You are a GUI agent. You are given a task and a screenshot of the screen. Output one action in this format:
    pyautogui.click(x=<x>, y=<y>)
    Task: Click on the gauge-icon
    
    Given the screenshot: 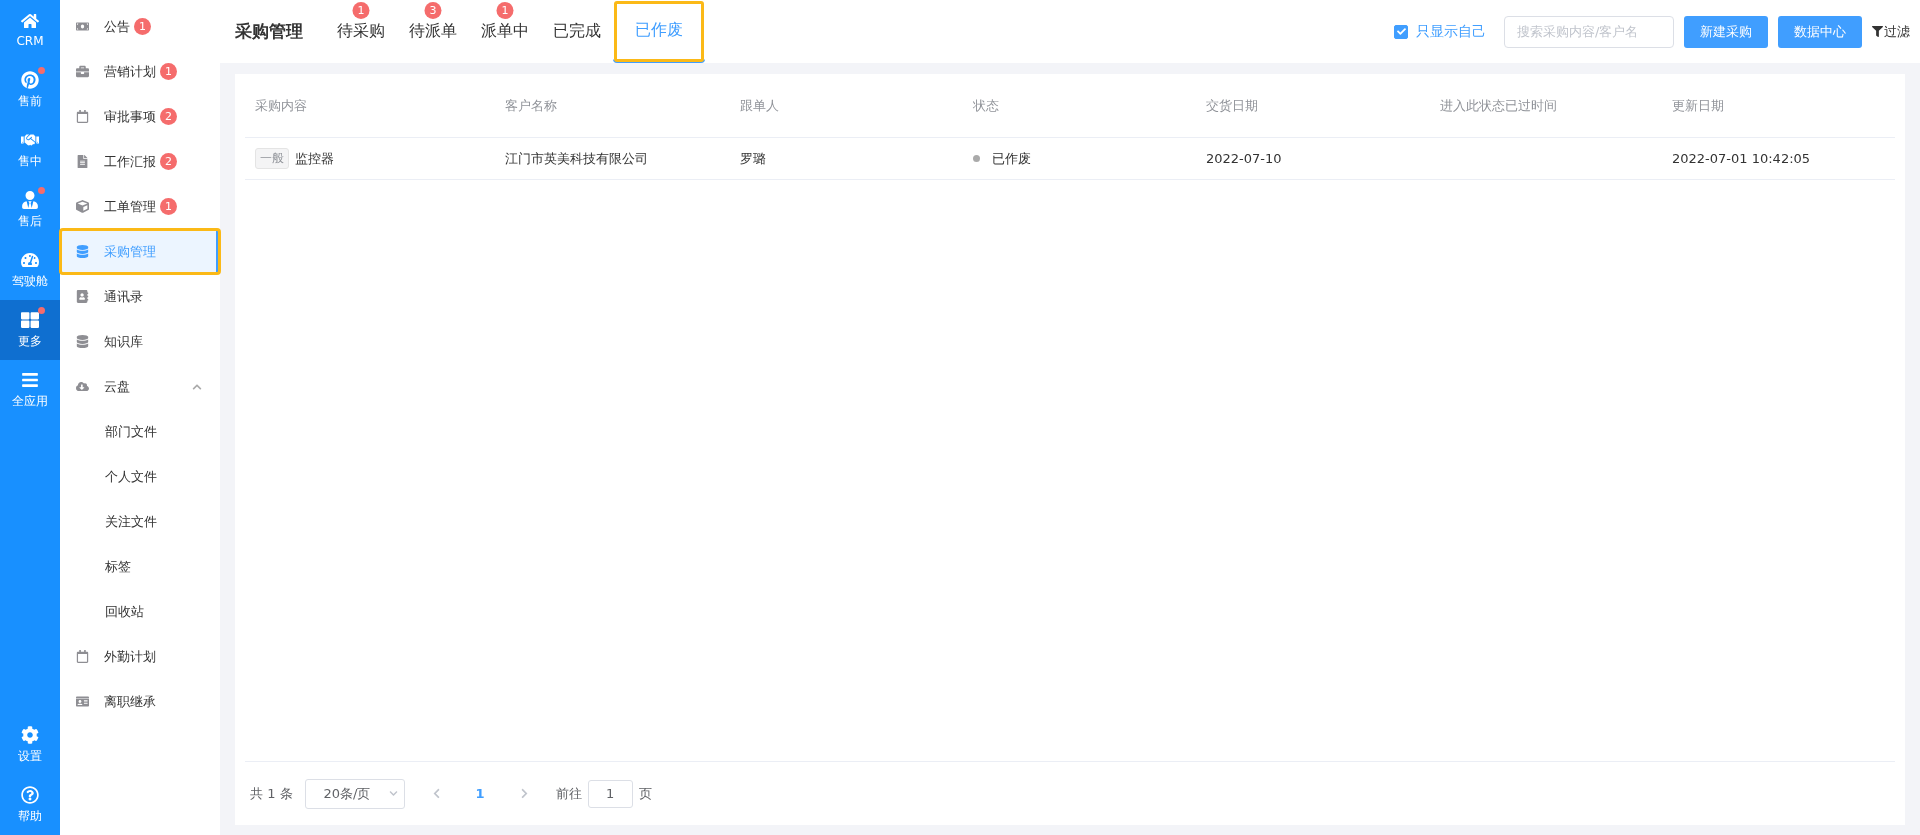 What is the action you would take?
    pyautogui.click(x=30, y=259)
    